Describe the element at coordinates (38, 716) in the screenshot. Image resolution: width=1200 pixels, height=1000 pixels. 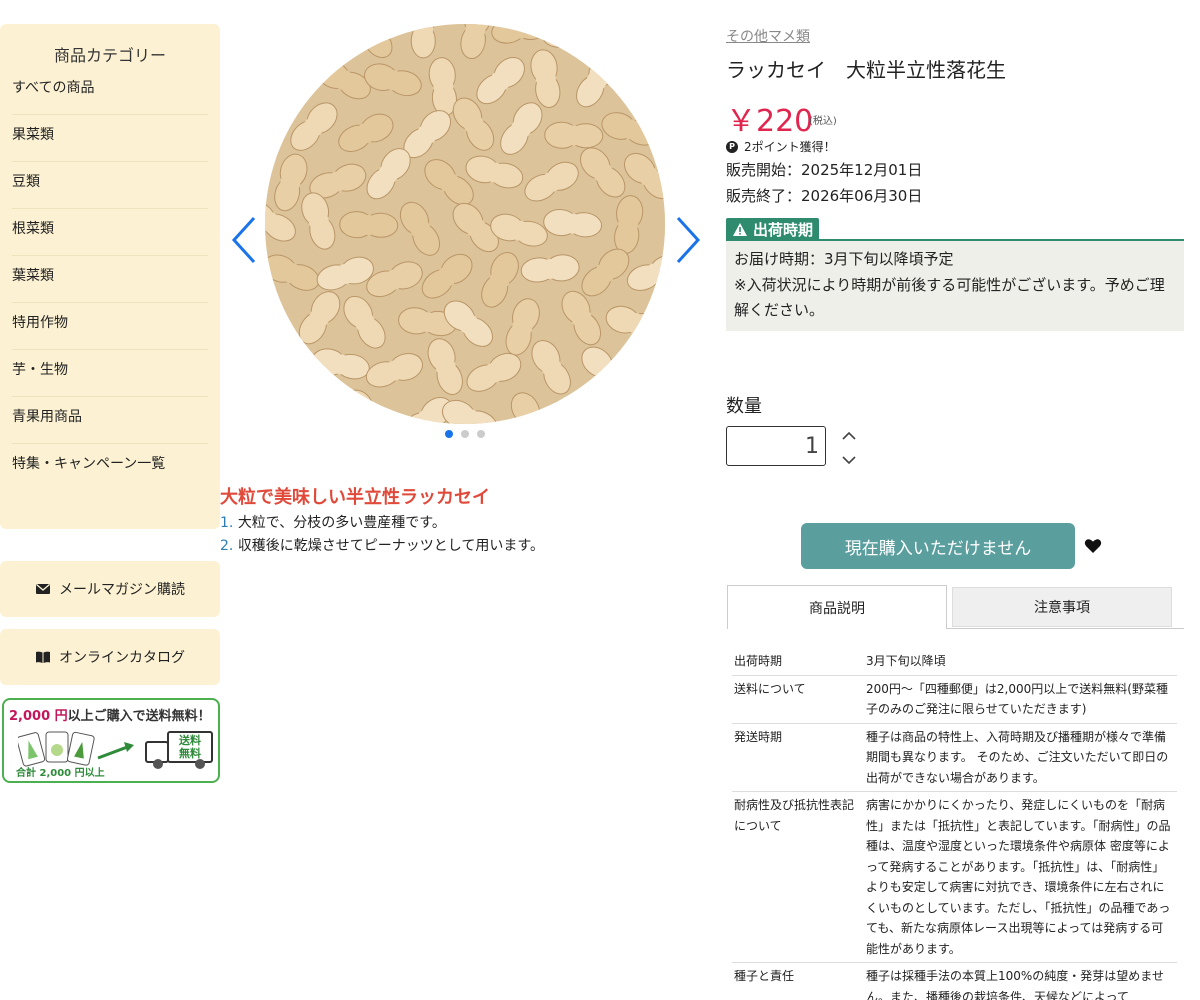
I see `banner-amount: 2,000 円` at that location.